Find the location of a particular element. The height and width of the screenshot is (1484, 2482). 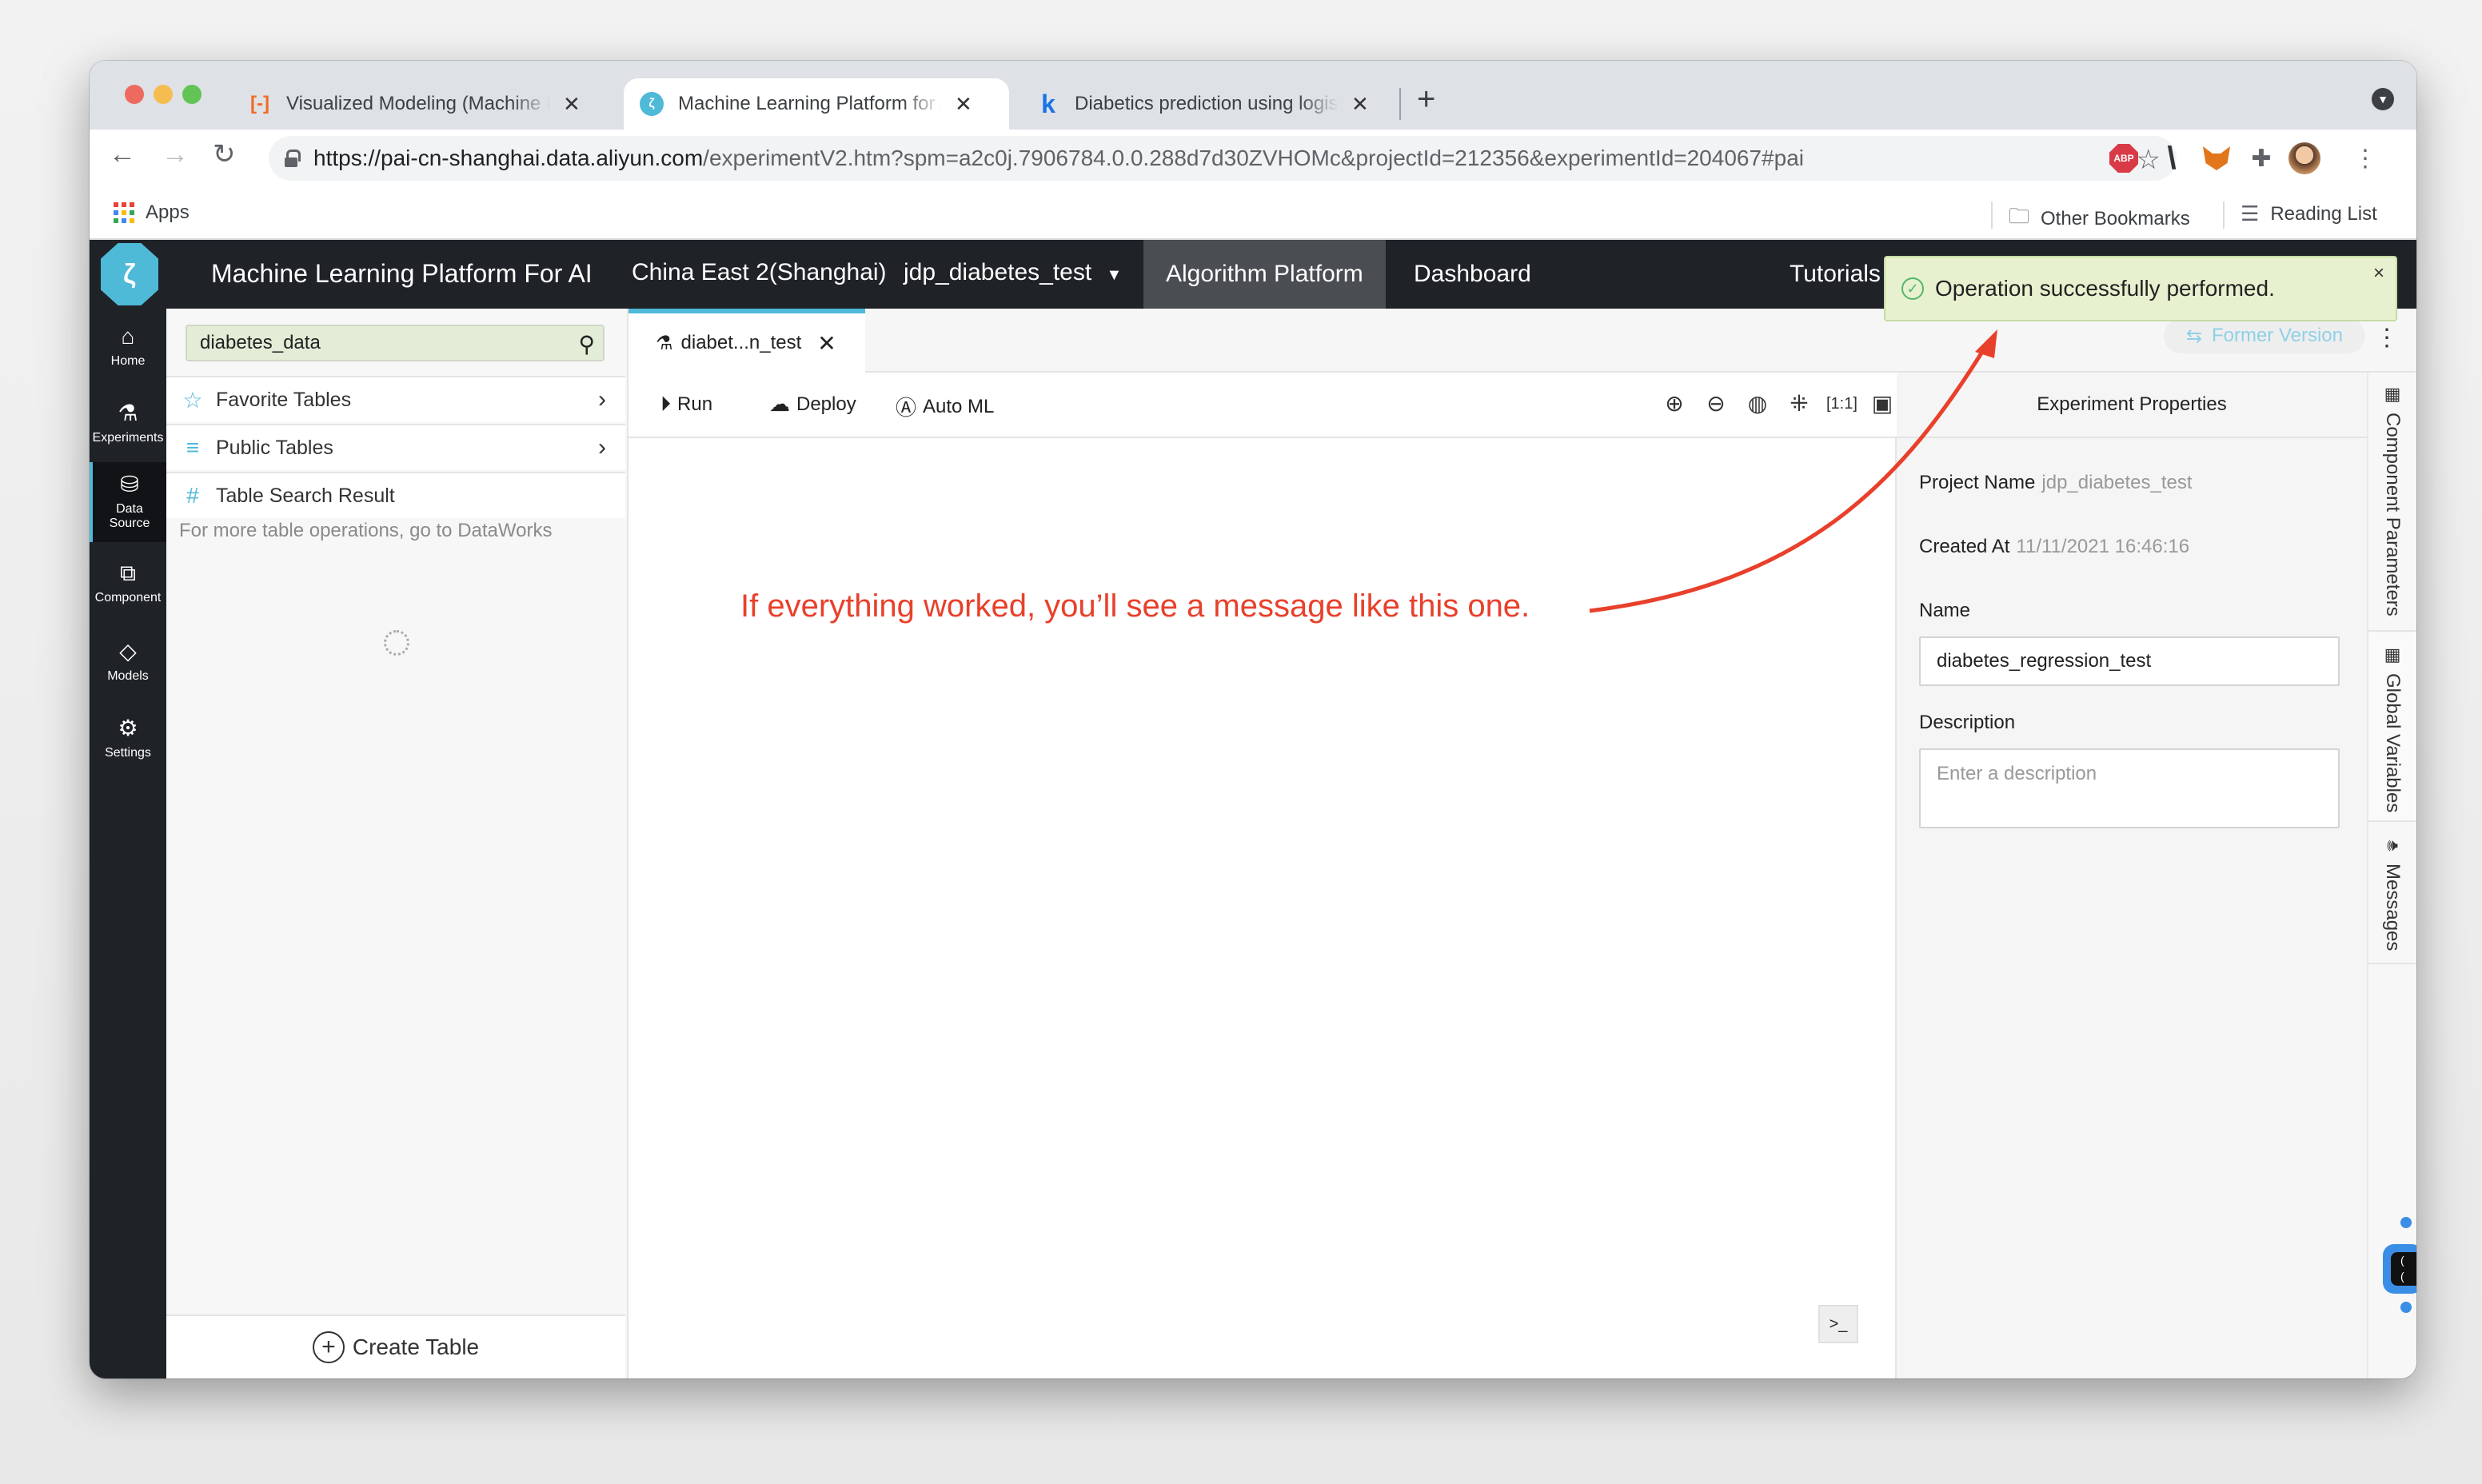

loading-spinner is located at coordinates (396, 643).